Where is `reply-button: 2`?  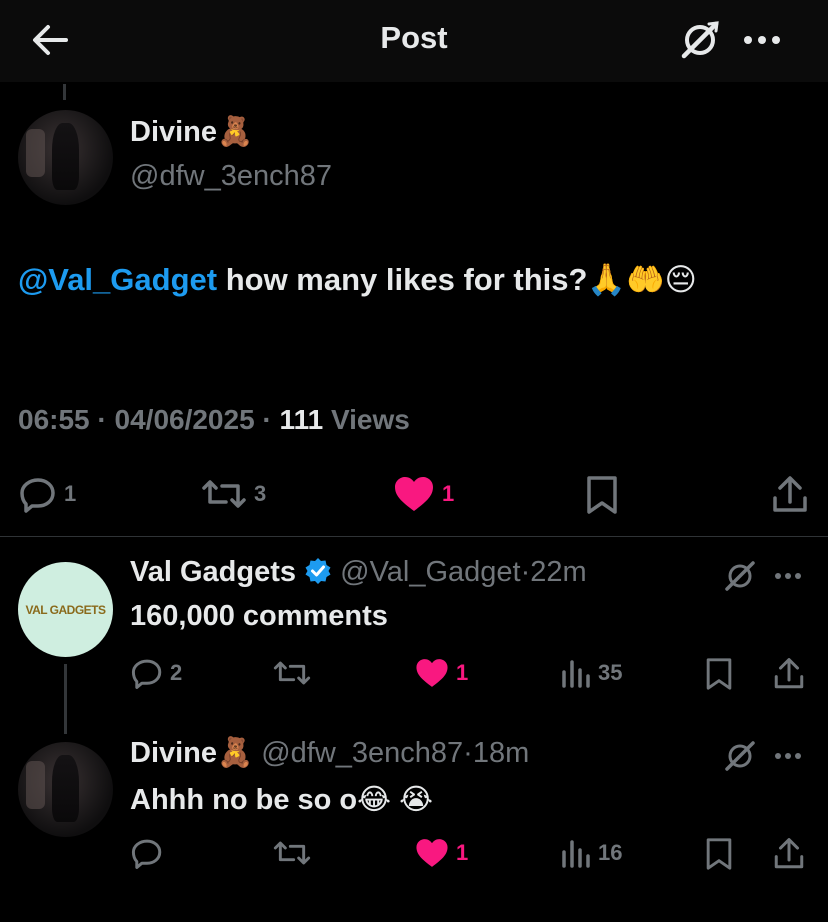 reply-button: 2 is located at coordinates (156, 673).